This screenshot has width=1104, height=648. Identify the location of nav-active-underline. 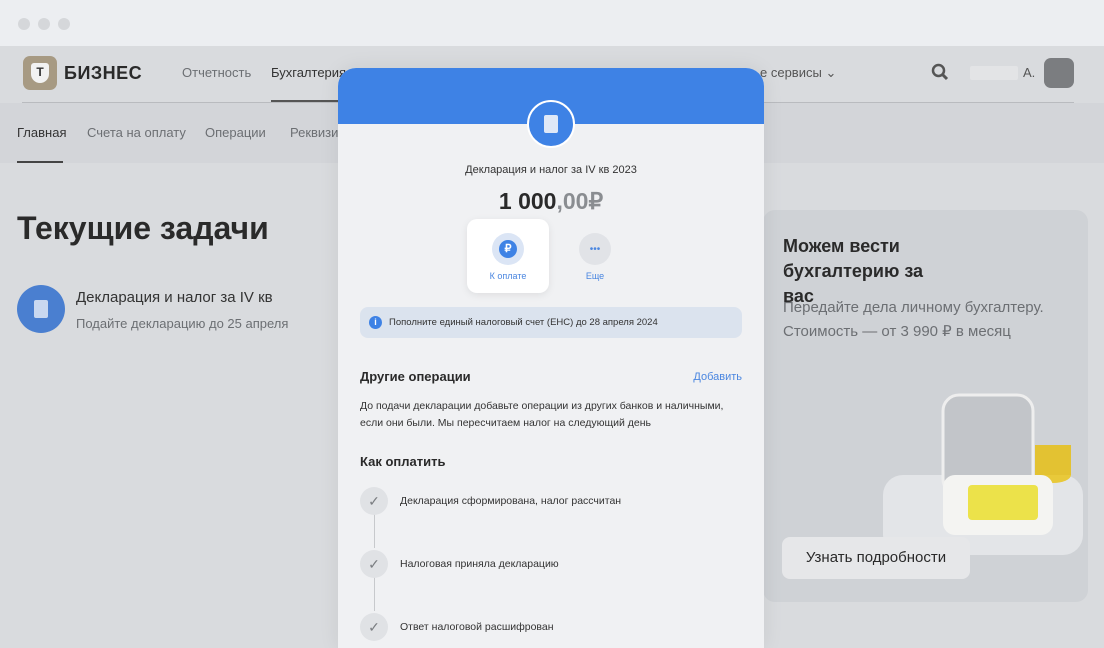
(307, 101).